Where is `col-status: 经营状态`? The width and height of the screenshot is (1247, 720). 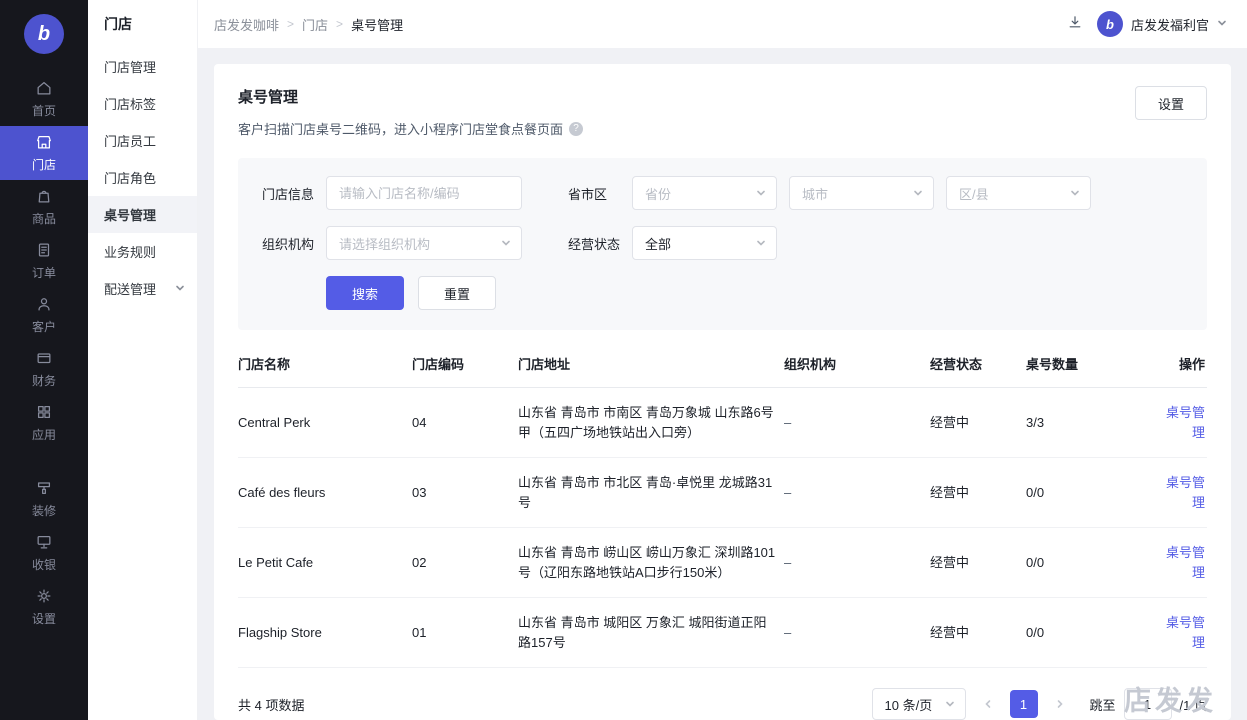
col-status: 经营状态 is located at coordinates (956, 364).